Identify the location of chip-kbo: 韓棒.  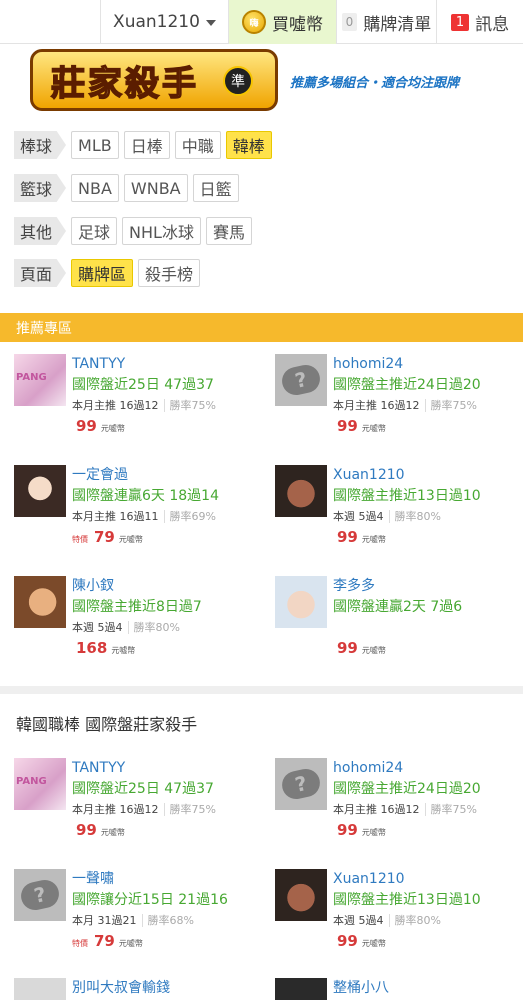
(248, 145).